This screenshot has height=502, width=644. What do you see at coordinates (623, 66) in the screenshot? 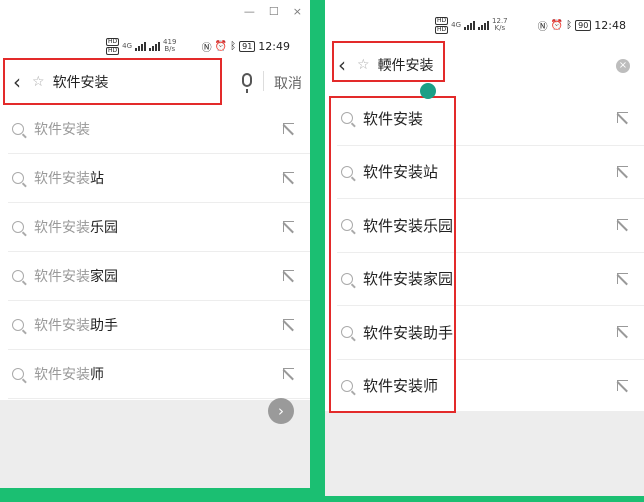
I see `clear-icon: ×` at bounding box center [623, 66].